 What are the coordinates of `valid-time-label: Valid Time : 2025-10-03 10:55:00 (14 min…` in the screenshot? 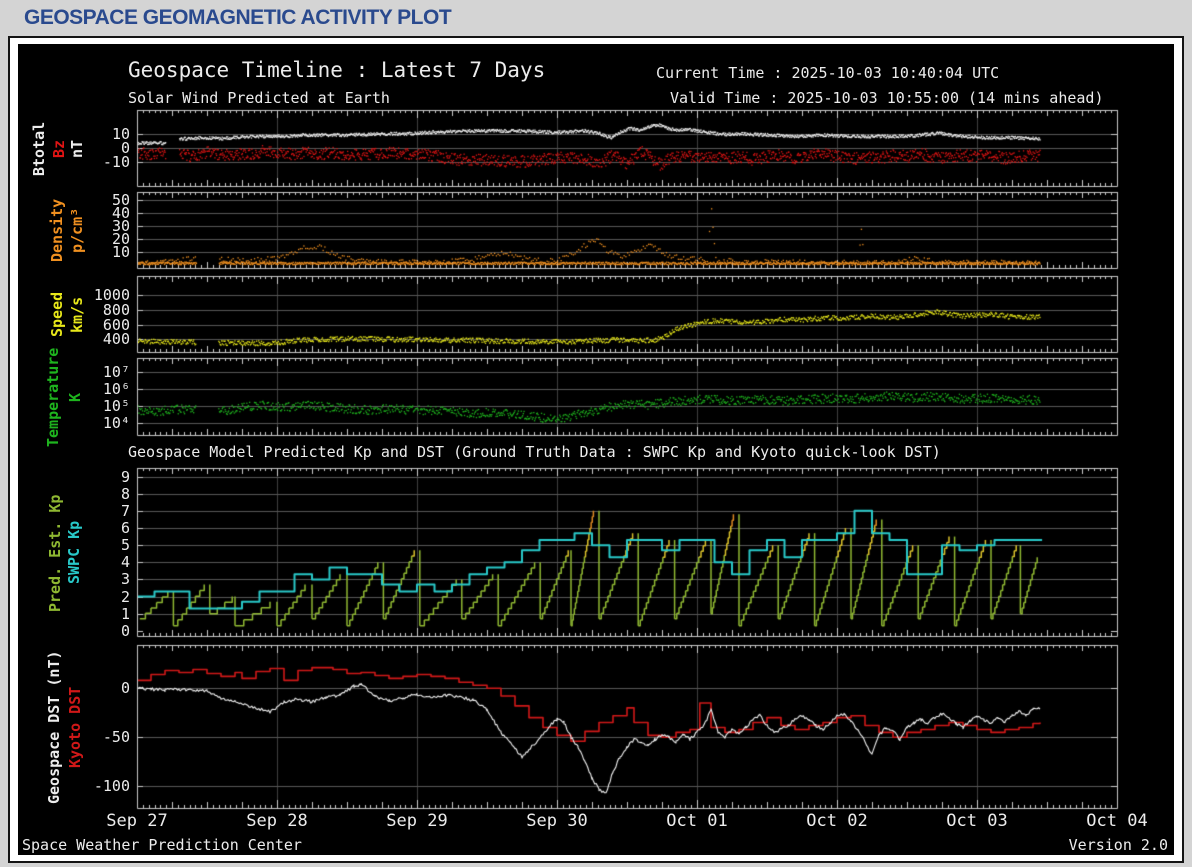 It's located at (887, 98).